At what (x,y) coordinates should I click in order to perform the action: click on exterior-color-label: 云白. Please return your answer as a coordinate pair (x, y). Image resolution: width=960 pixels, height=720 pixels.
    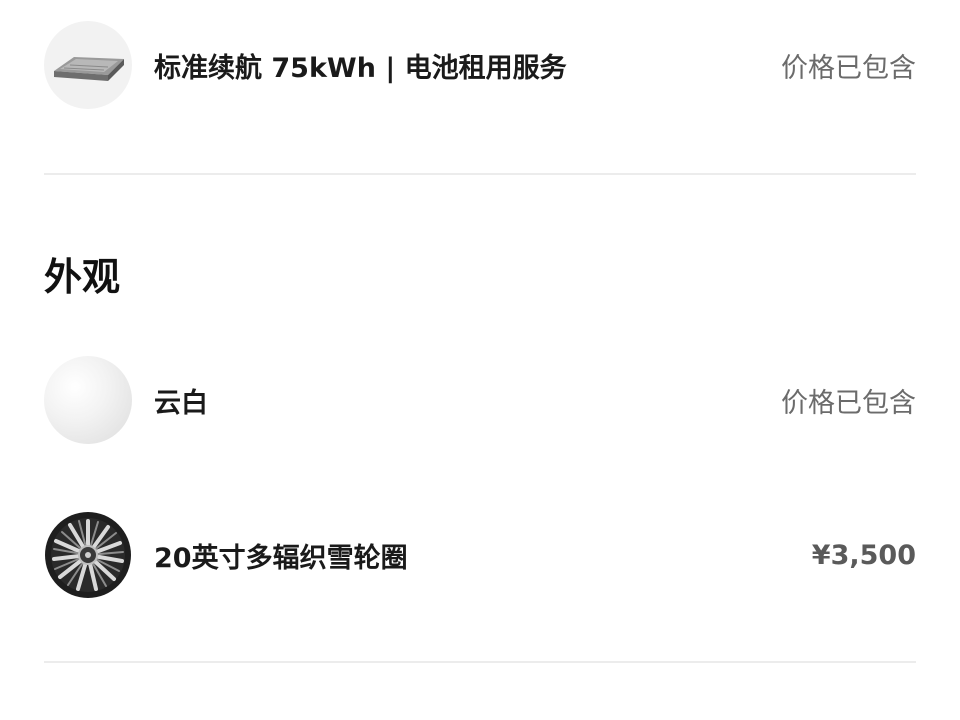
    Looking at the image, I should click on (181, 403).